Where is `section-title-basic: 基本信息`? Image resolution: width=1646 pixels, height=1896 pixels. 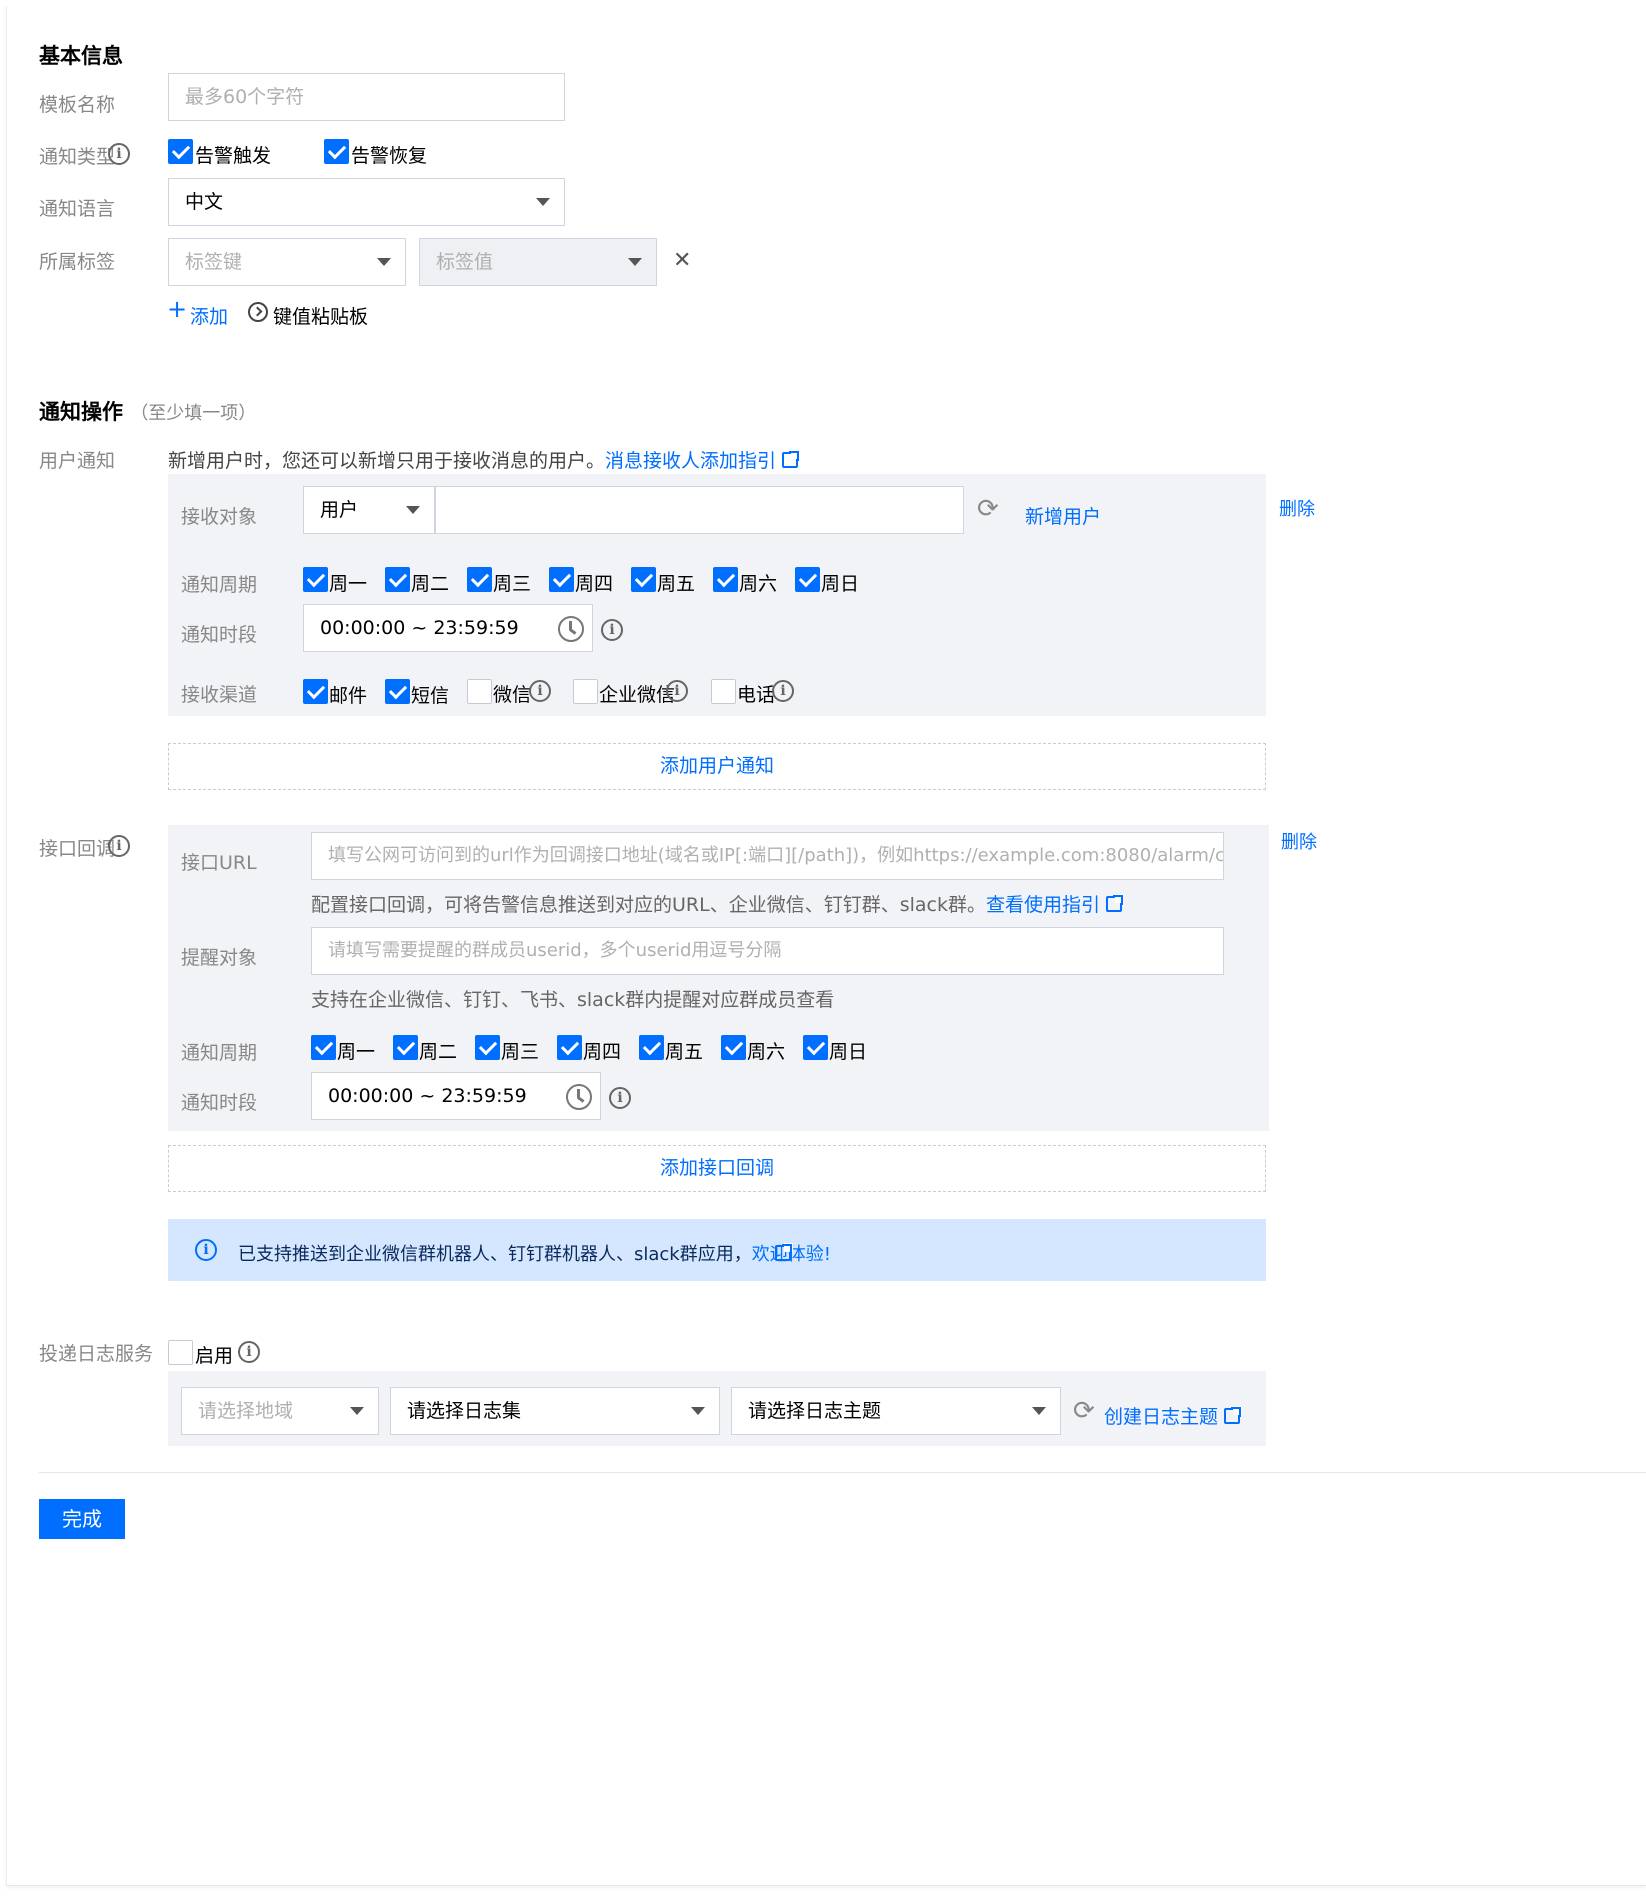 section-title-basic: 基本信息 is located at coordinates (81, 56).